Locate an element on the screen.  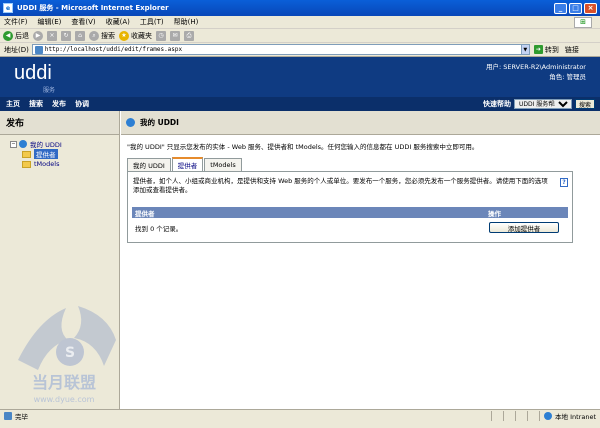
nav-home: 主页 is located at coordinates (13, 104).